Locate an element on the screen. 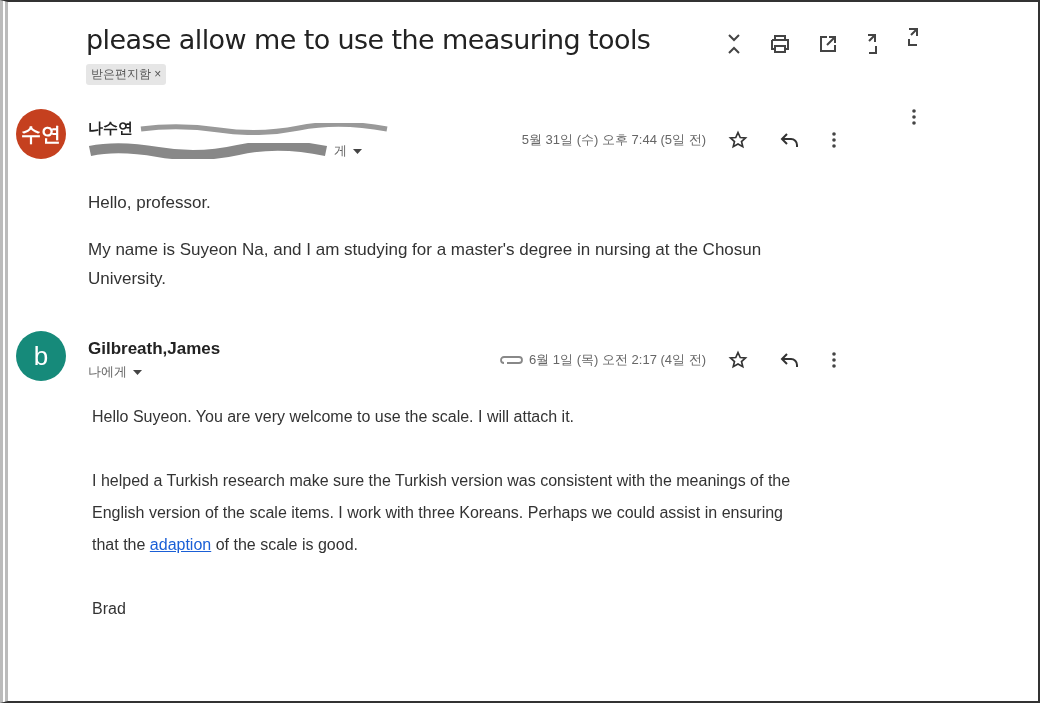  sender-avatar: b is located at coordinates (41, 356).